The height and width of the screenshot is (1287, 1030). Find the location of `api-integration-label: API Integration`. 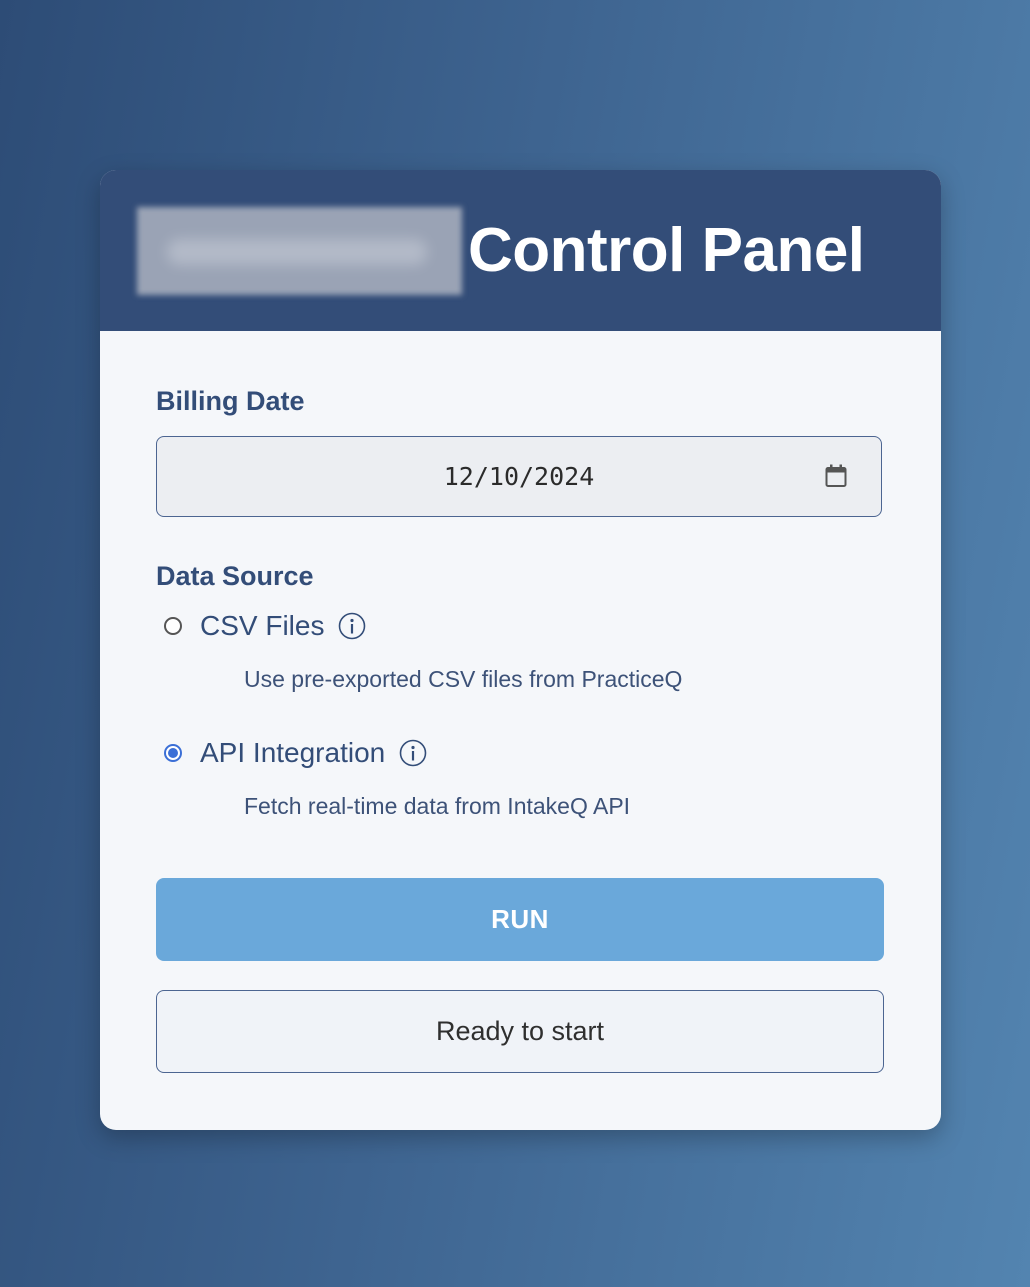

api-integration-label: API Integration is located at coordinates (293, 752).